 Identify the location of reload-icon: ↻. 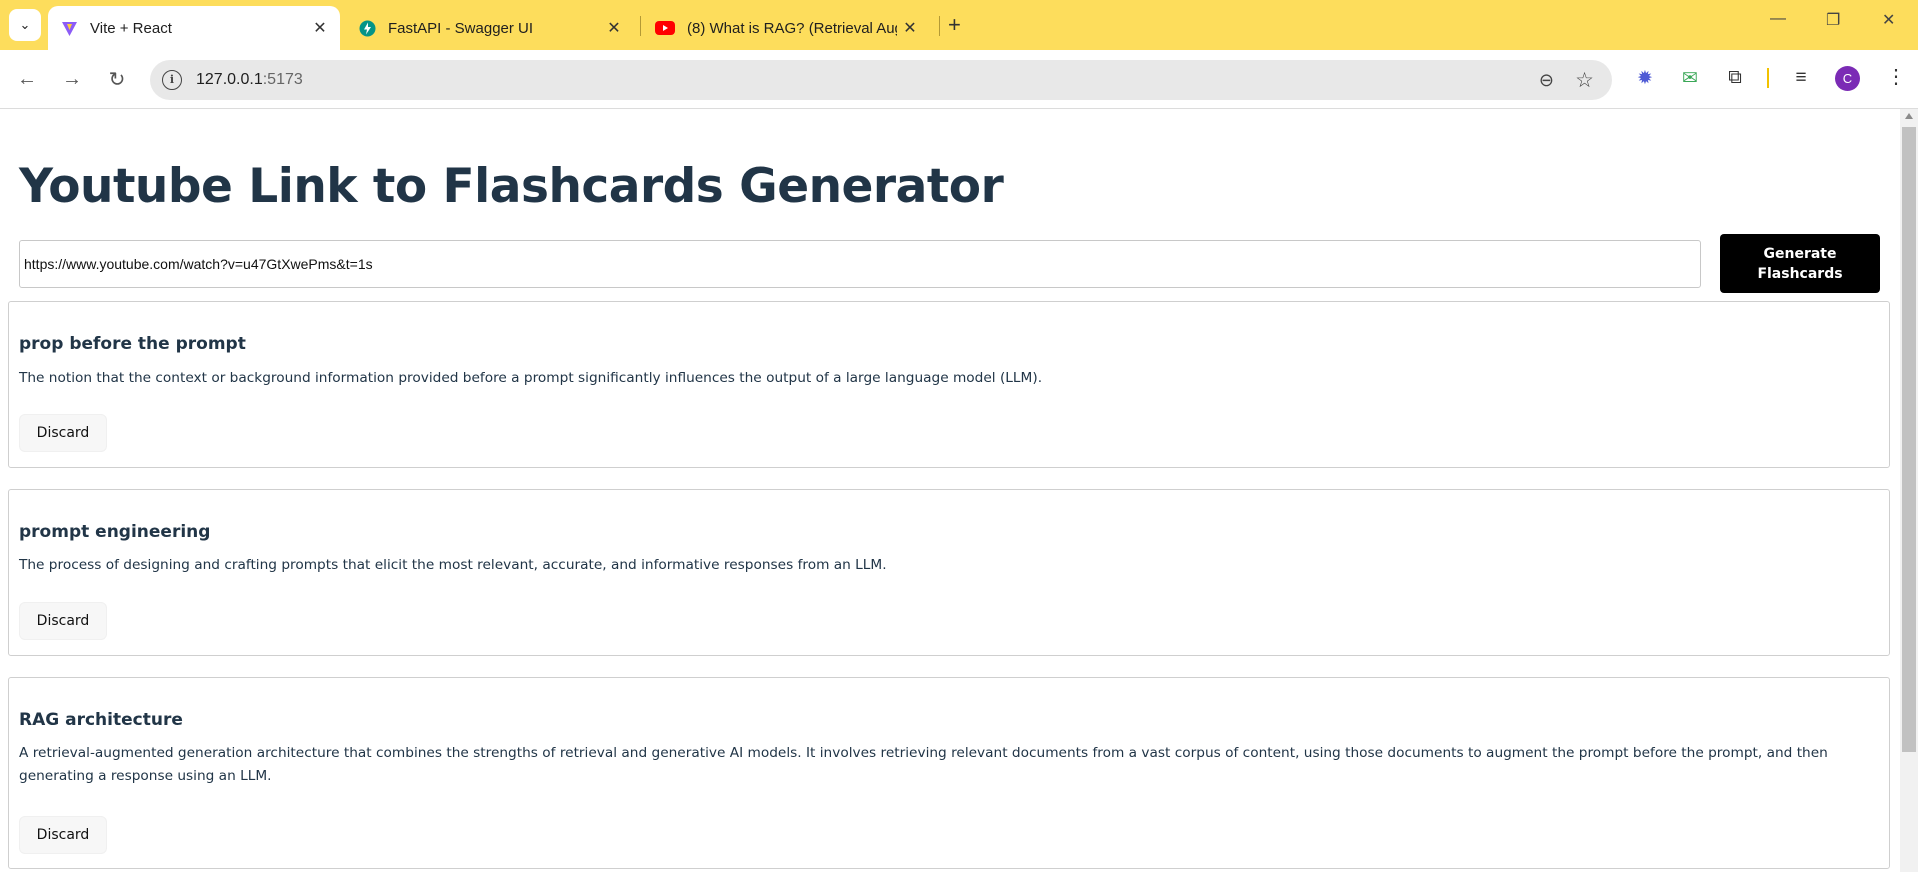
(117, 79).